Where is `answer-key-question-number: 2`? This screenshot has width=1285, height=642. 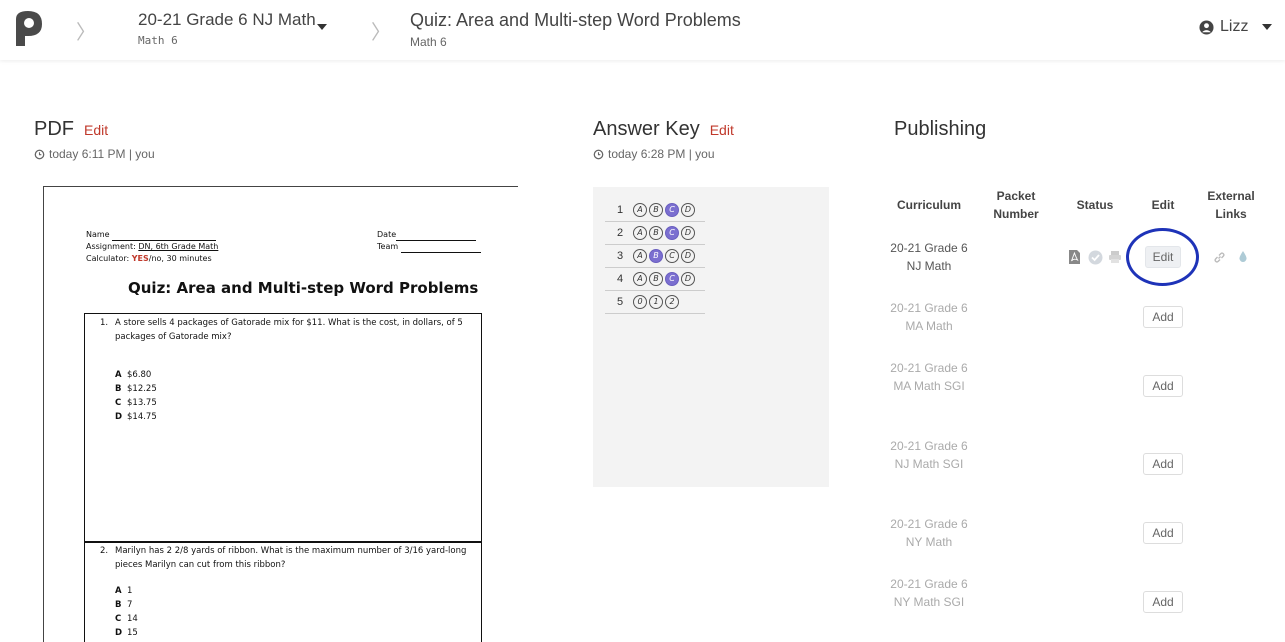 answer-key-question-number: 2 is located at coordinates (620, 233).